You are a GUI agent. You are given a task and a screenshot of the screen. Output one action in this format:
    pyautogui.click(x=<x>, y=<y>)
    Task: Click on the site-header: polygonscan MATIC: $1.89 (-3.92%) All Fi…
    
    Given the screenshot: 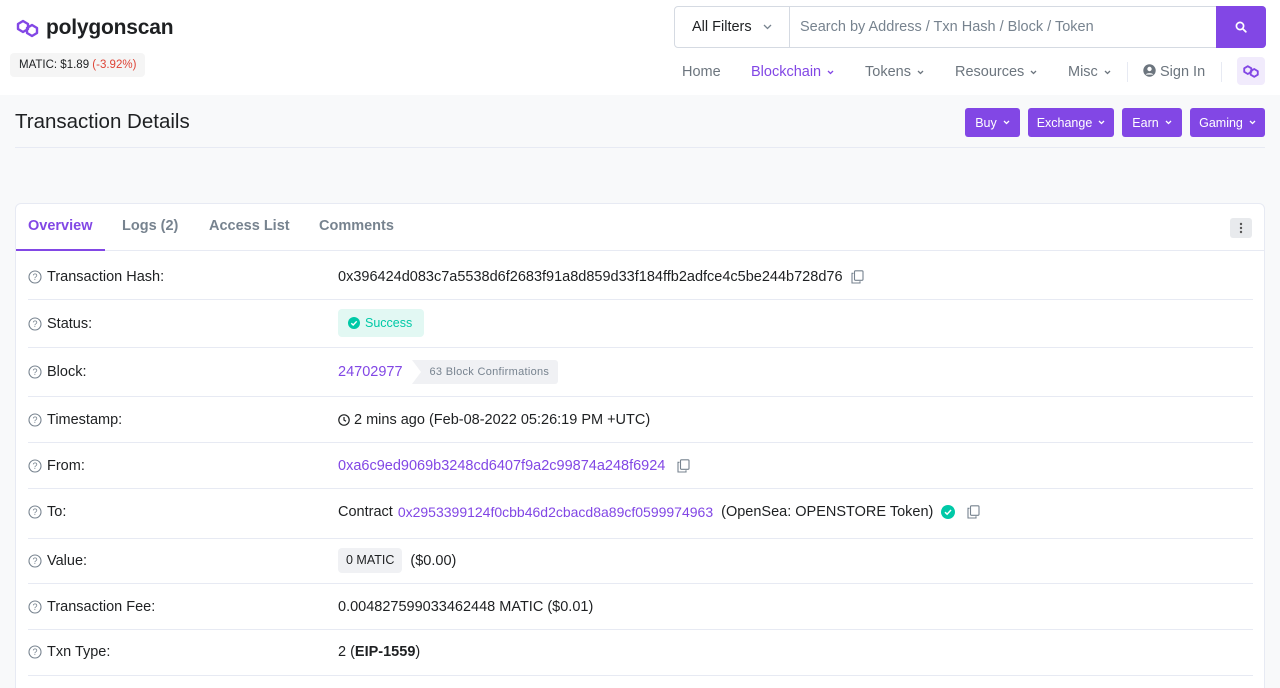 What is the action you would take?
    pyautogui.click(x=640, y=47)
    